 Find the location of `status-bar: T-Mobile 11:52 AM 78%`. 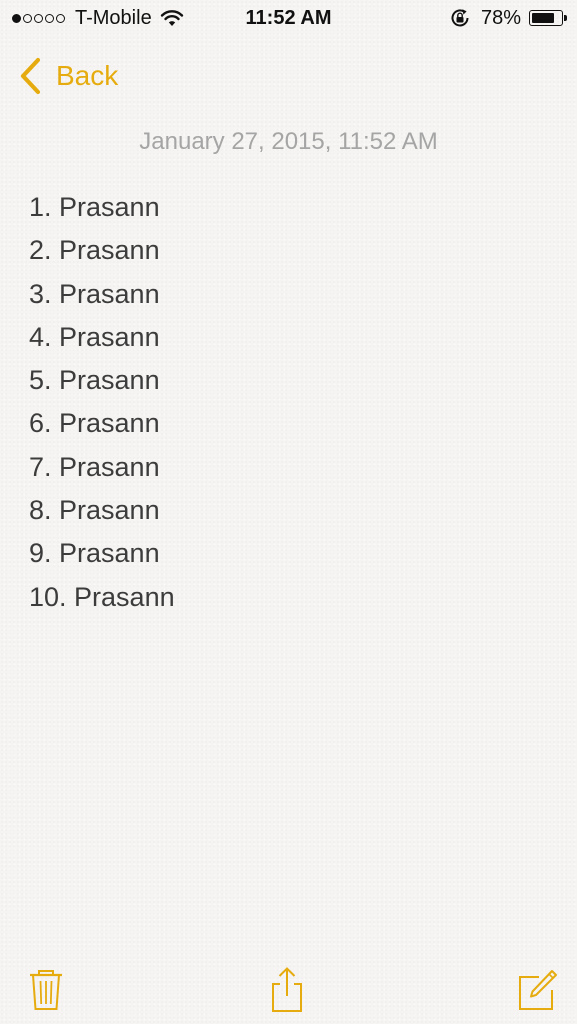

status-bar: T-Mobile 11:52 AM 78% is located at coordinates (288, 19).